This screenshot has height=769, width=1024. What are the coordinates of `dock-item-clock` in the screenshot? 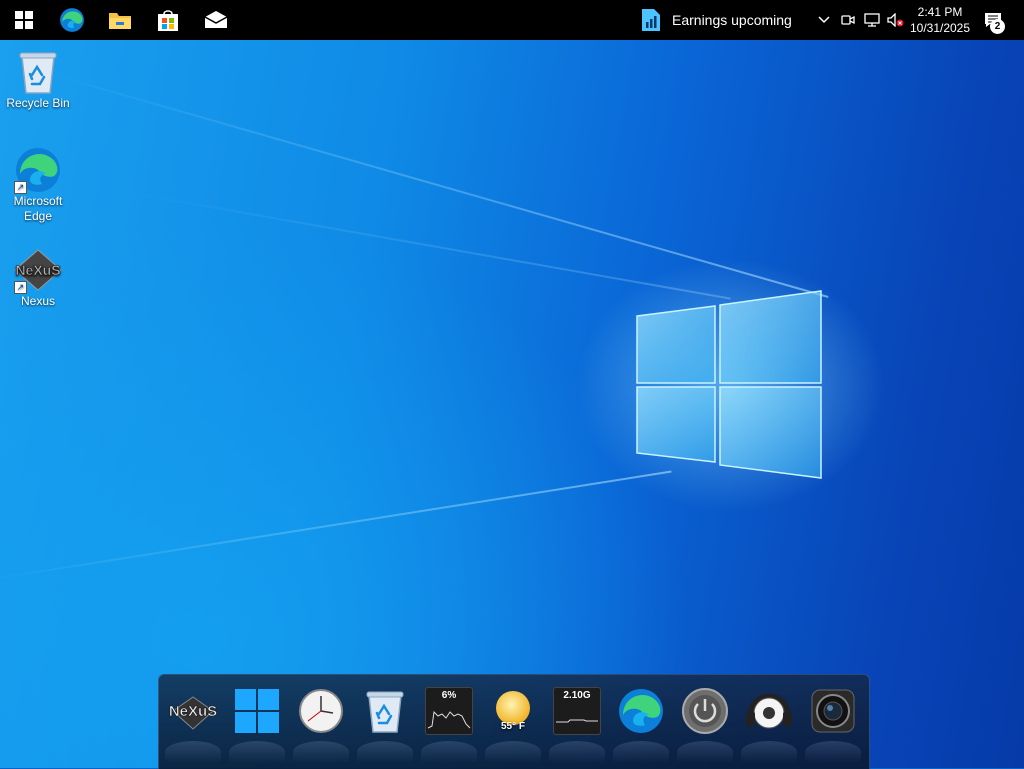 It's located at (321, 711).